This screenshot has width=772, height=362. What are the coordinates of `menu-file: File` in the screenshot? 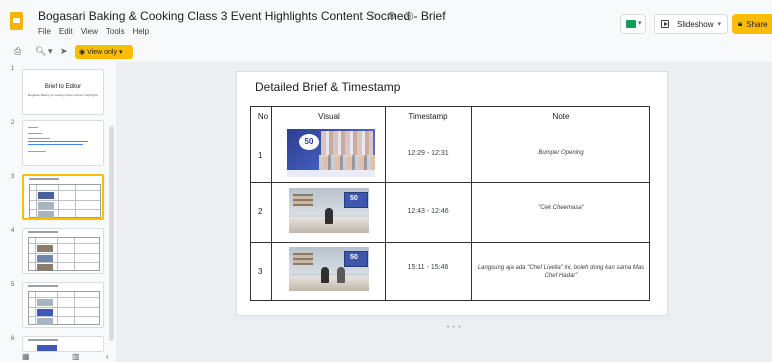 It's located at (44, 31).